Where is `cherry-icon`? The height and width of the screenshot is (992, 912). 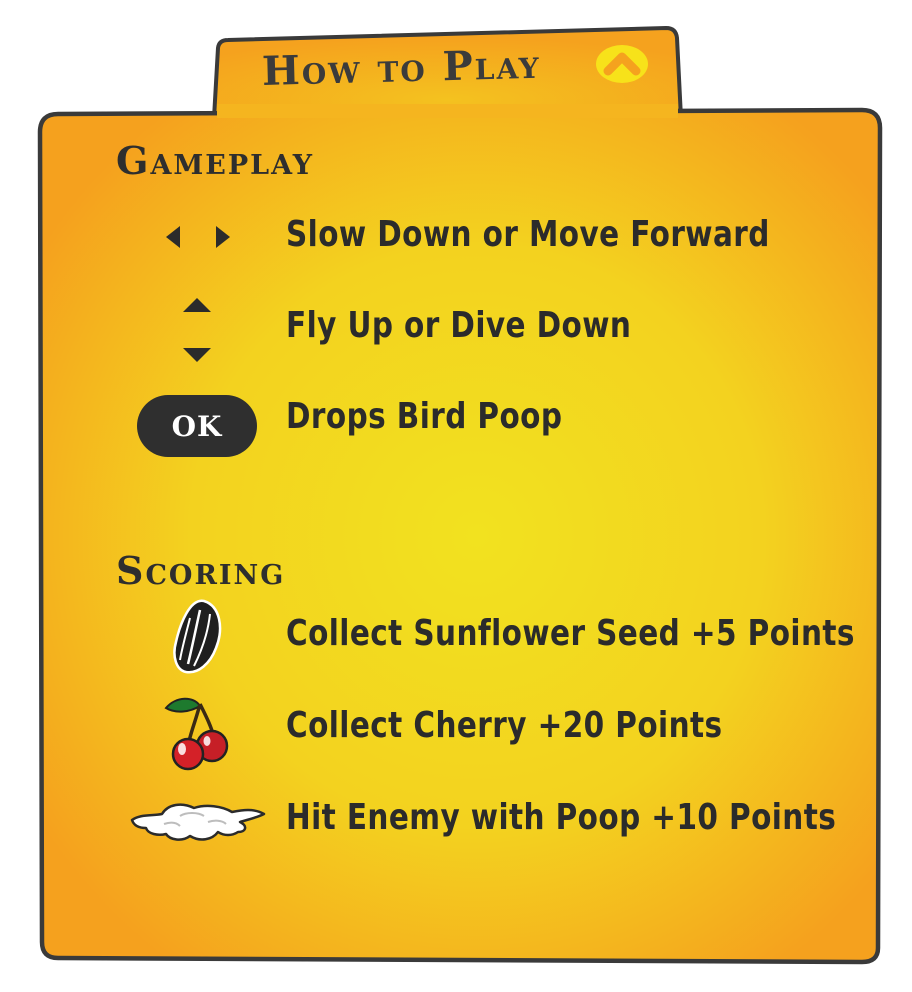 cherry-icon is located at coordinates (197, 735).